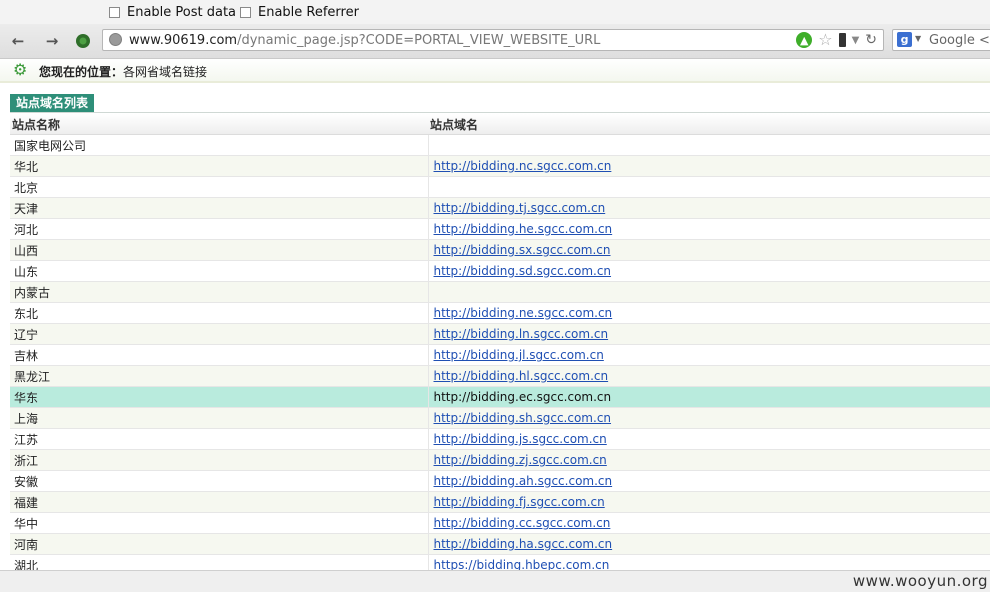  I want to click on enable-referrer-checkbox: Enable Referrer, so click(299, 12).